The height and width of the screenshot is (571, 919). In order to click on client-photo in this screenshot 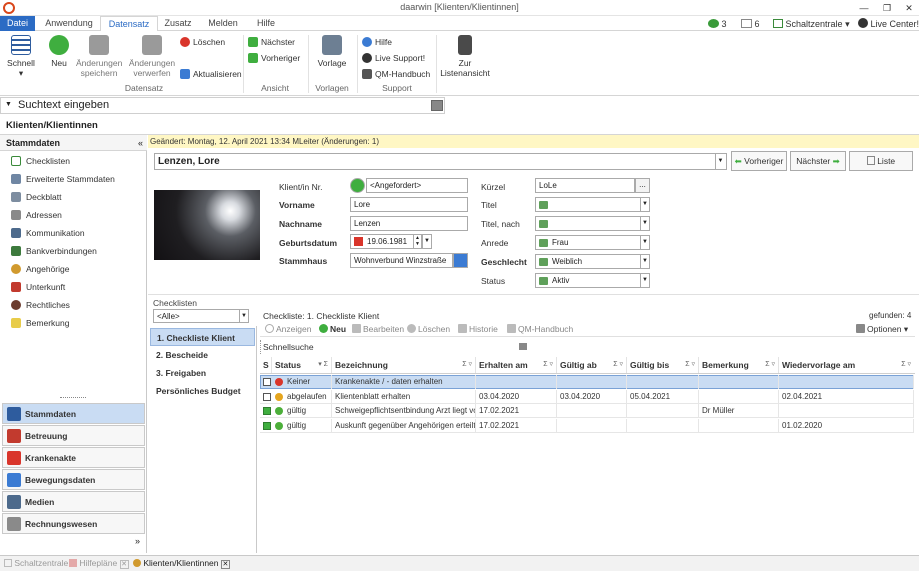, I will do `click(207, 225)`.